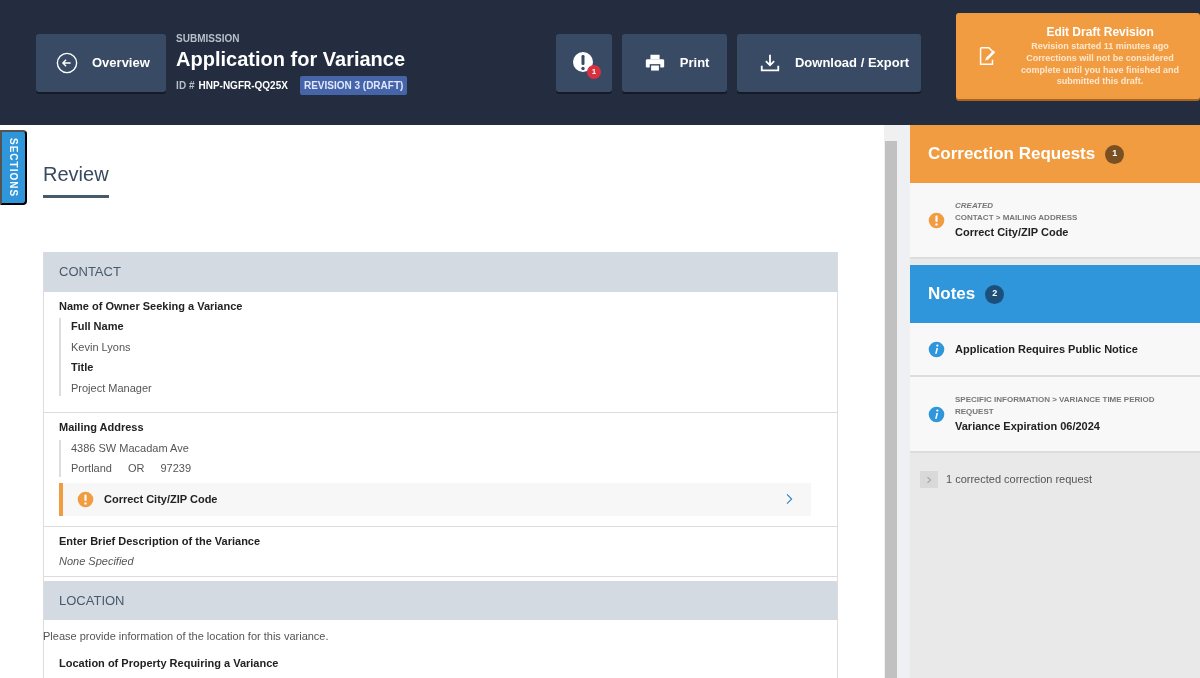 This screenshot has width=1200, height=678. What do you see at coordinates (1028, 426) in the screenshot?
I see `item-title: Variance Expiration 06/2024` at bounding box center [1028, 426].